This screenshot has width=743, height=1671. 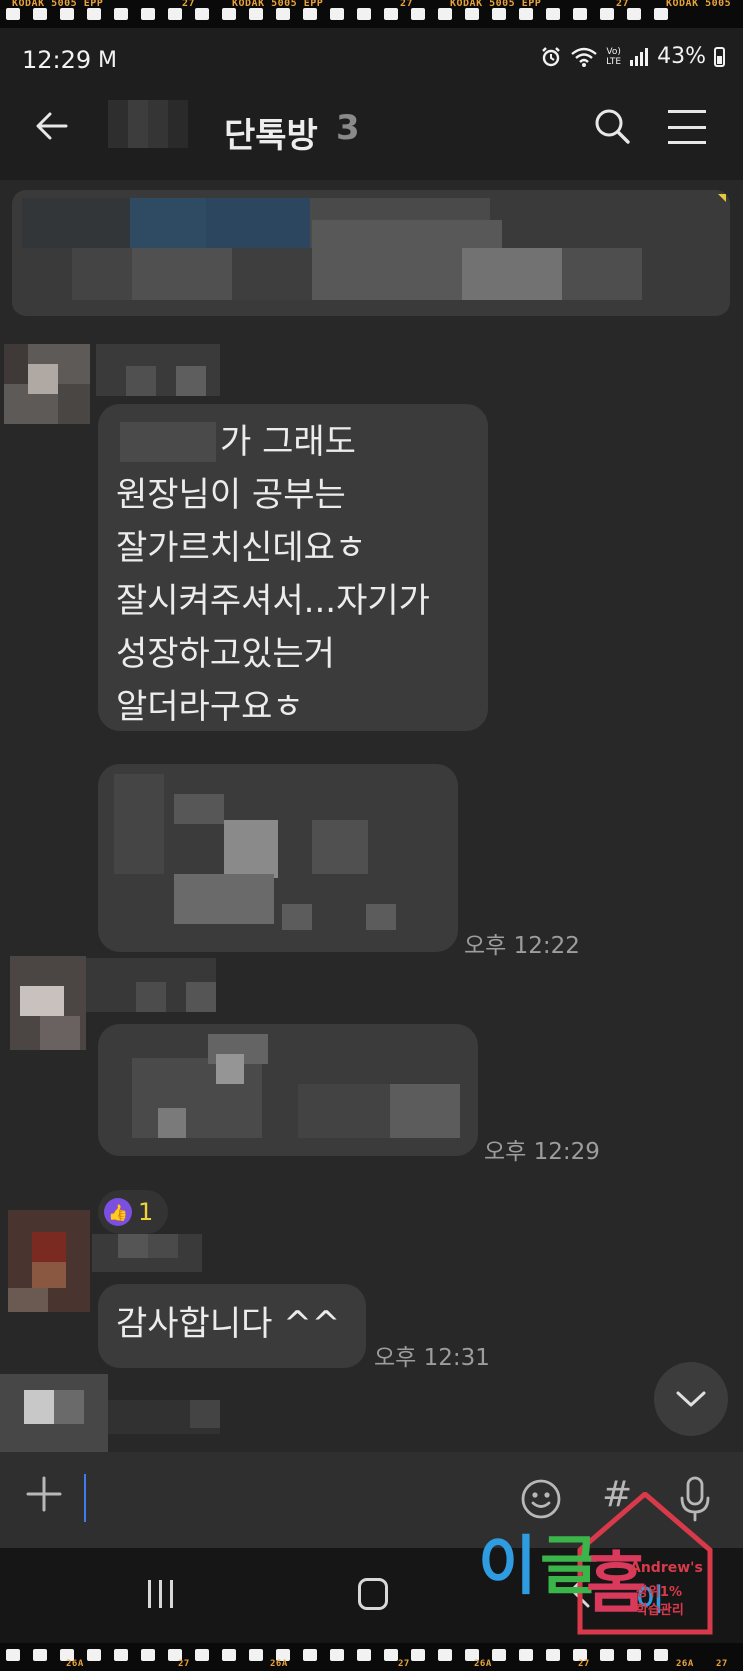 I want to click on volte-indicator: Vo) LTE, so click(x=613, y=57).